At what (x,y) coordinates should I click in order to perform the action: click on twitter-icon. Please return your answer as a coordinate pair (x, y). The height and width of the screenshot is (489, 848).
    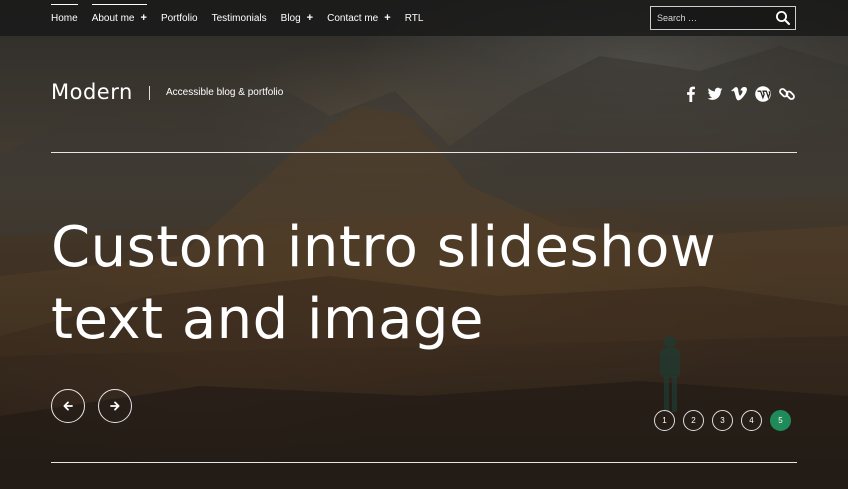
    Looking at the image, I should click on (715, 94).